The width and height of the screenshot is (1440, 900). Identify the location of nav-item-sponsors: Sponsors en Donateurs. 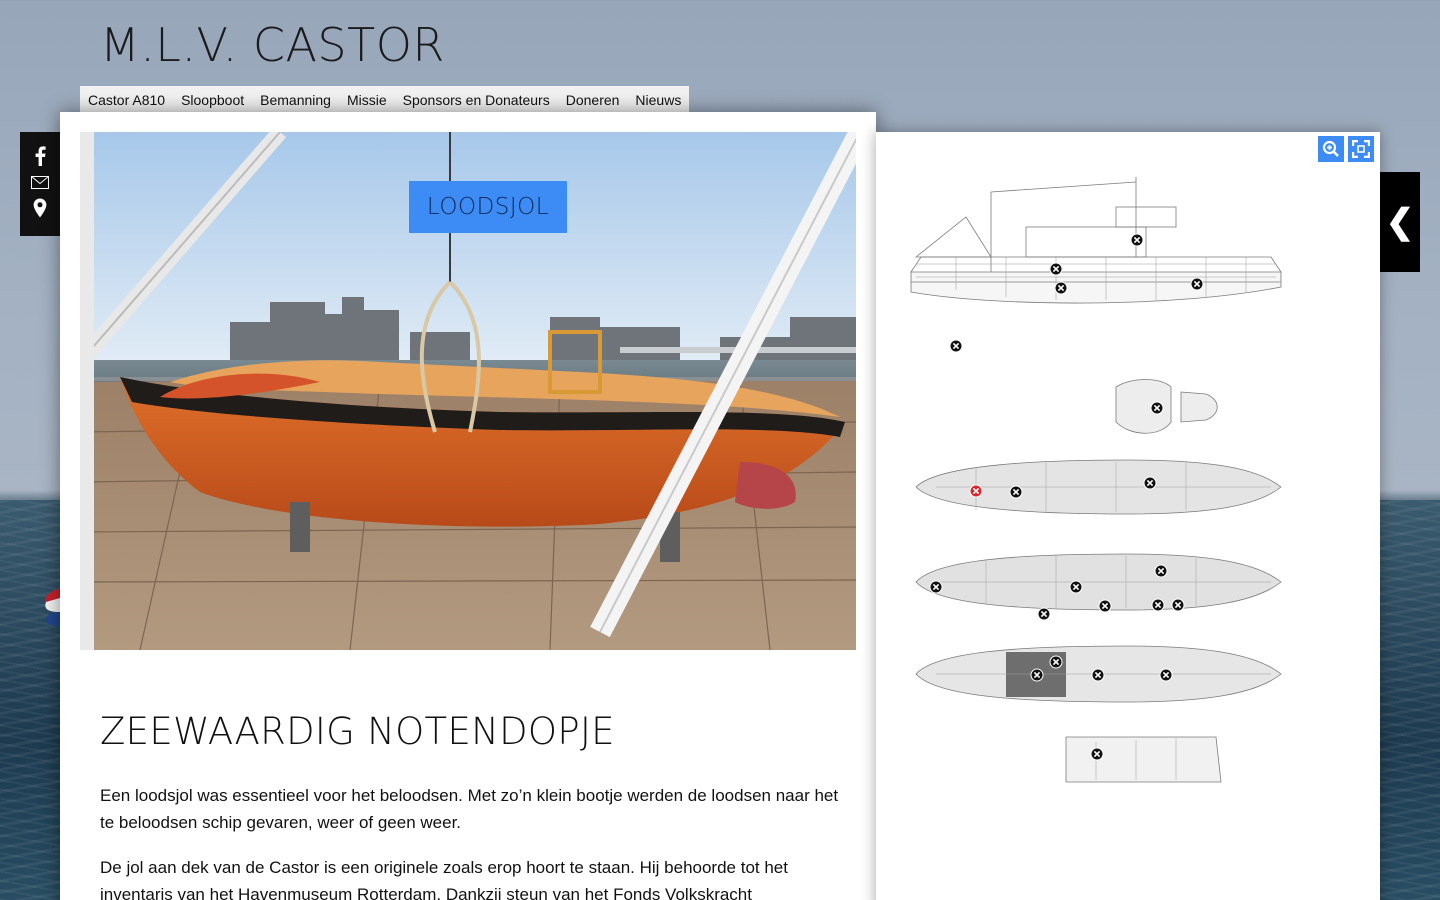
(480, 100).